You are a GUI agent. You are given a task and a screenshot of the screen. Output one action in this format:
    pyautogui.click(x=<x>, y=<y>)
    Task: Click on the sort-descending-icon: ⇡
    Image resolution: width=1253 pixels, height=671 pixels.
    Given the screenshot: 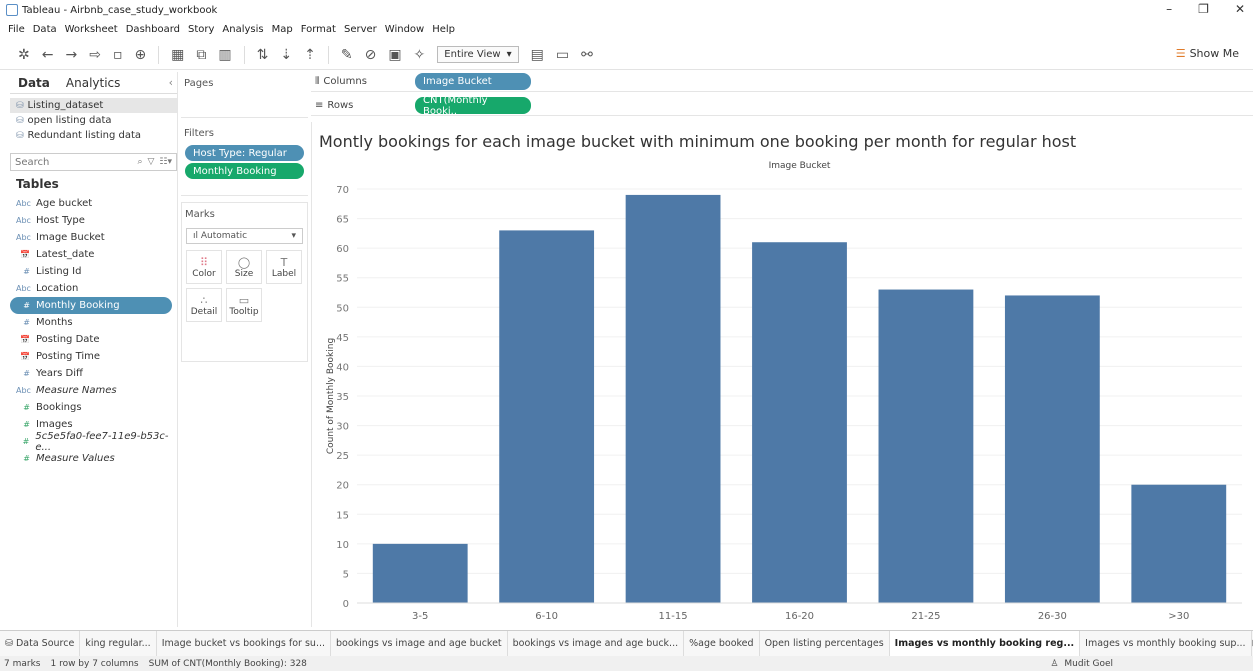 What is the action you would take?
    pyautogui.click(x=310, y=55)
    